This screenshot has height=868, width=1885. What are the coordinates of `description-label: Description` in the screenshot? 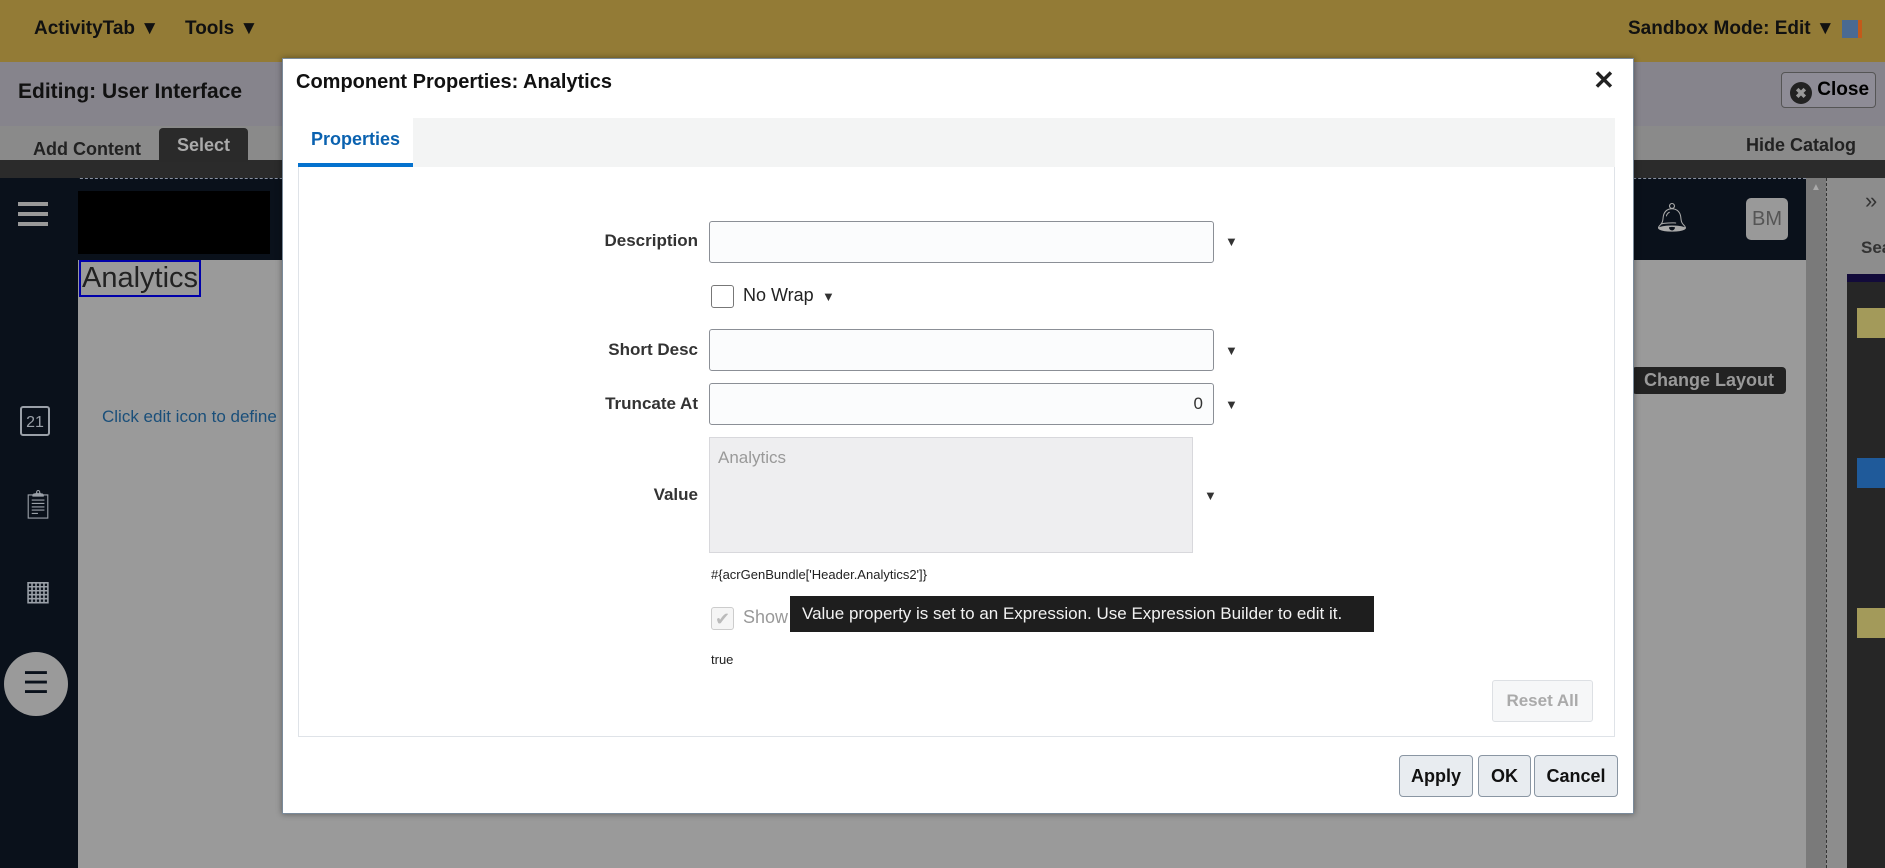 It's located at (651, 240).